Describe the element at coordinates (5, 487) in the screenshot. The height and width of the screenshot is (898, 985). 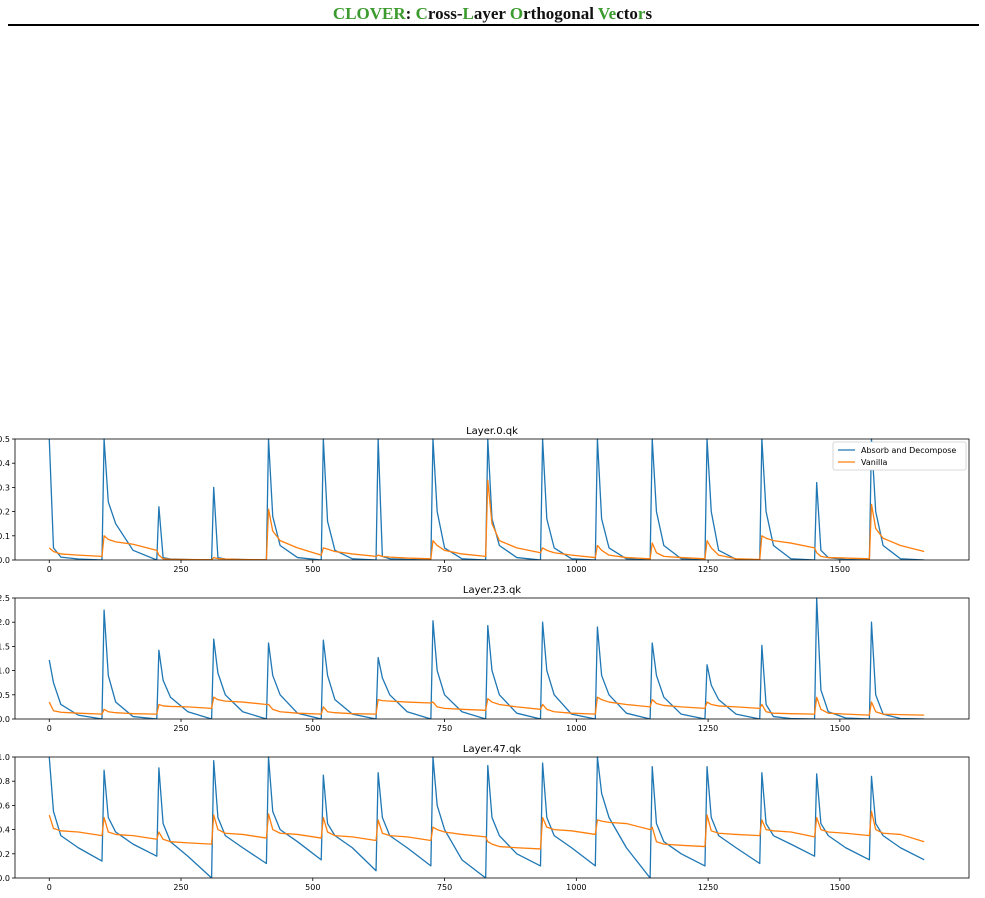
I see `y-tick-label: 0.3` at that location.